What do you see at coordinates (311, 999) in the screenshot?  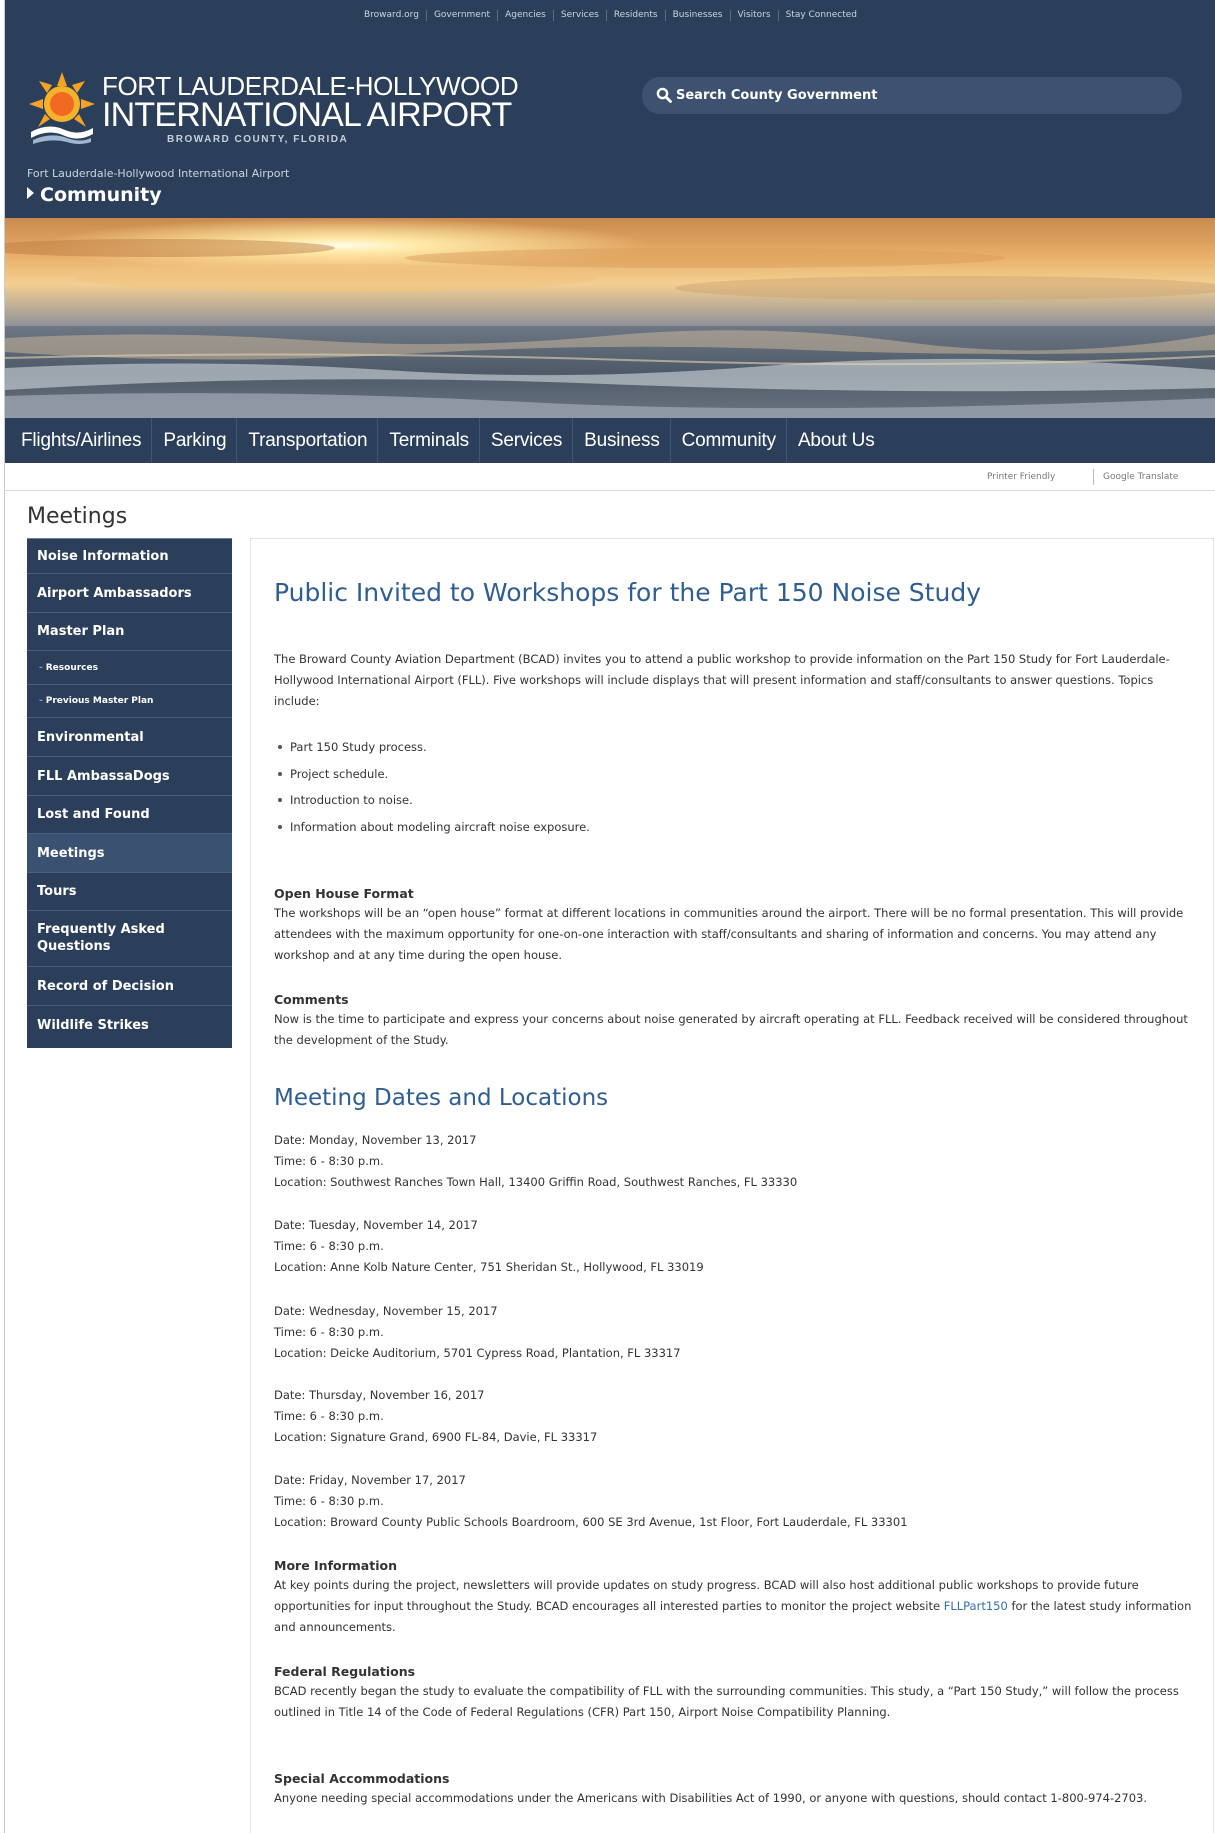 I see `comments-heading: Comments` at bounding box center [311, 999].